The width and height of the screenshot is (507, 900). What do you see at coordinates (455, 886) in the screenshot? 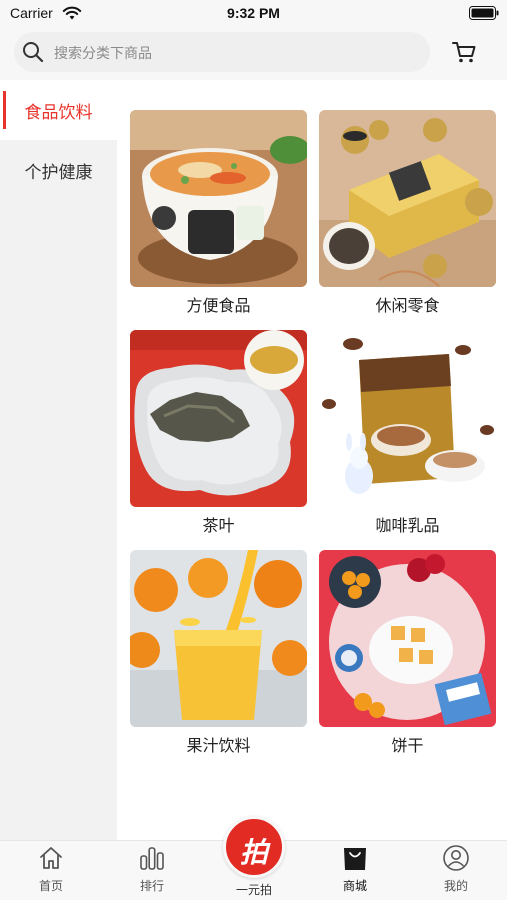
I see `tab-label: 我的` at bounding box center [455, 886].